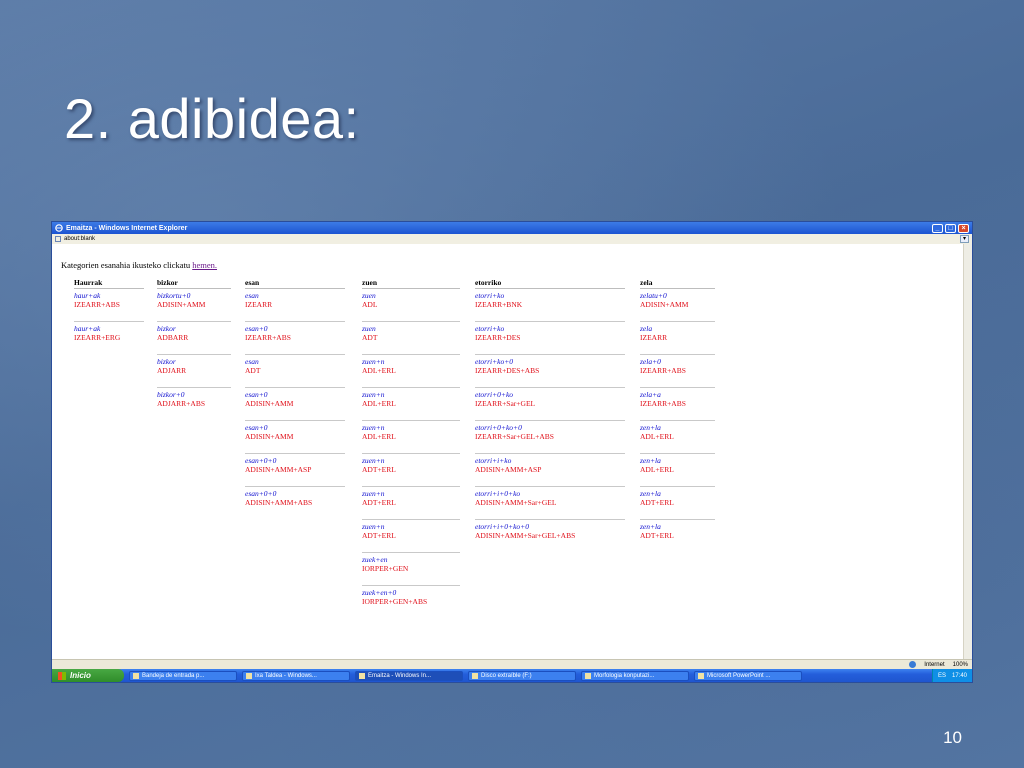  What do you see at coordinates (379, 592) in the screenshot?
I see `morph-form: zuek+en+0` at bounding box center [379, 592].